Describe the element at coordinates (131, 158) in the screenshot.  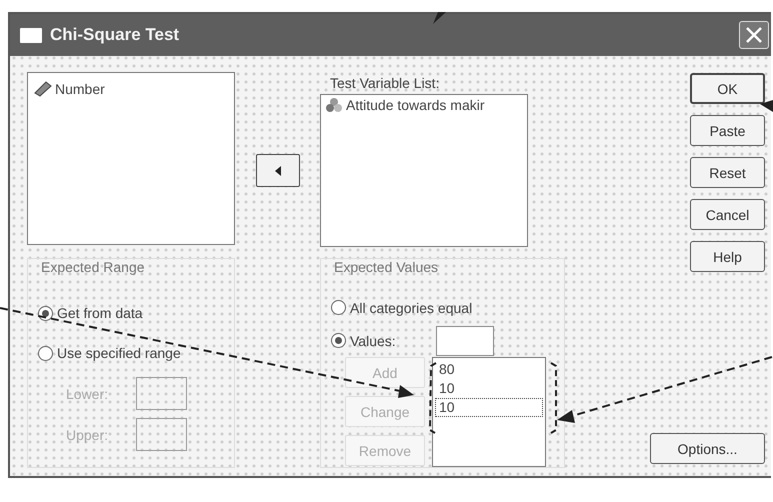
I see `source-variable-list: Number` at that location.